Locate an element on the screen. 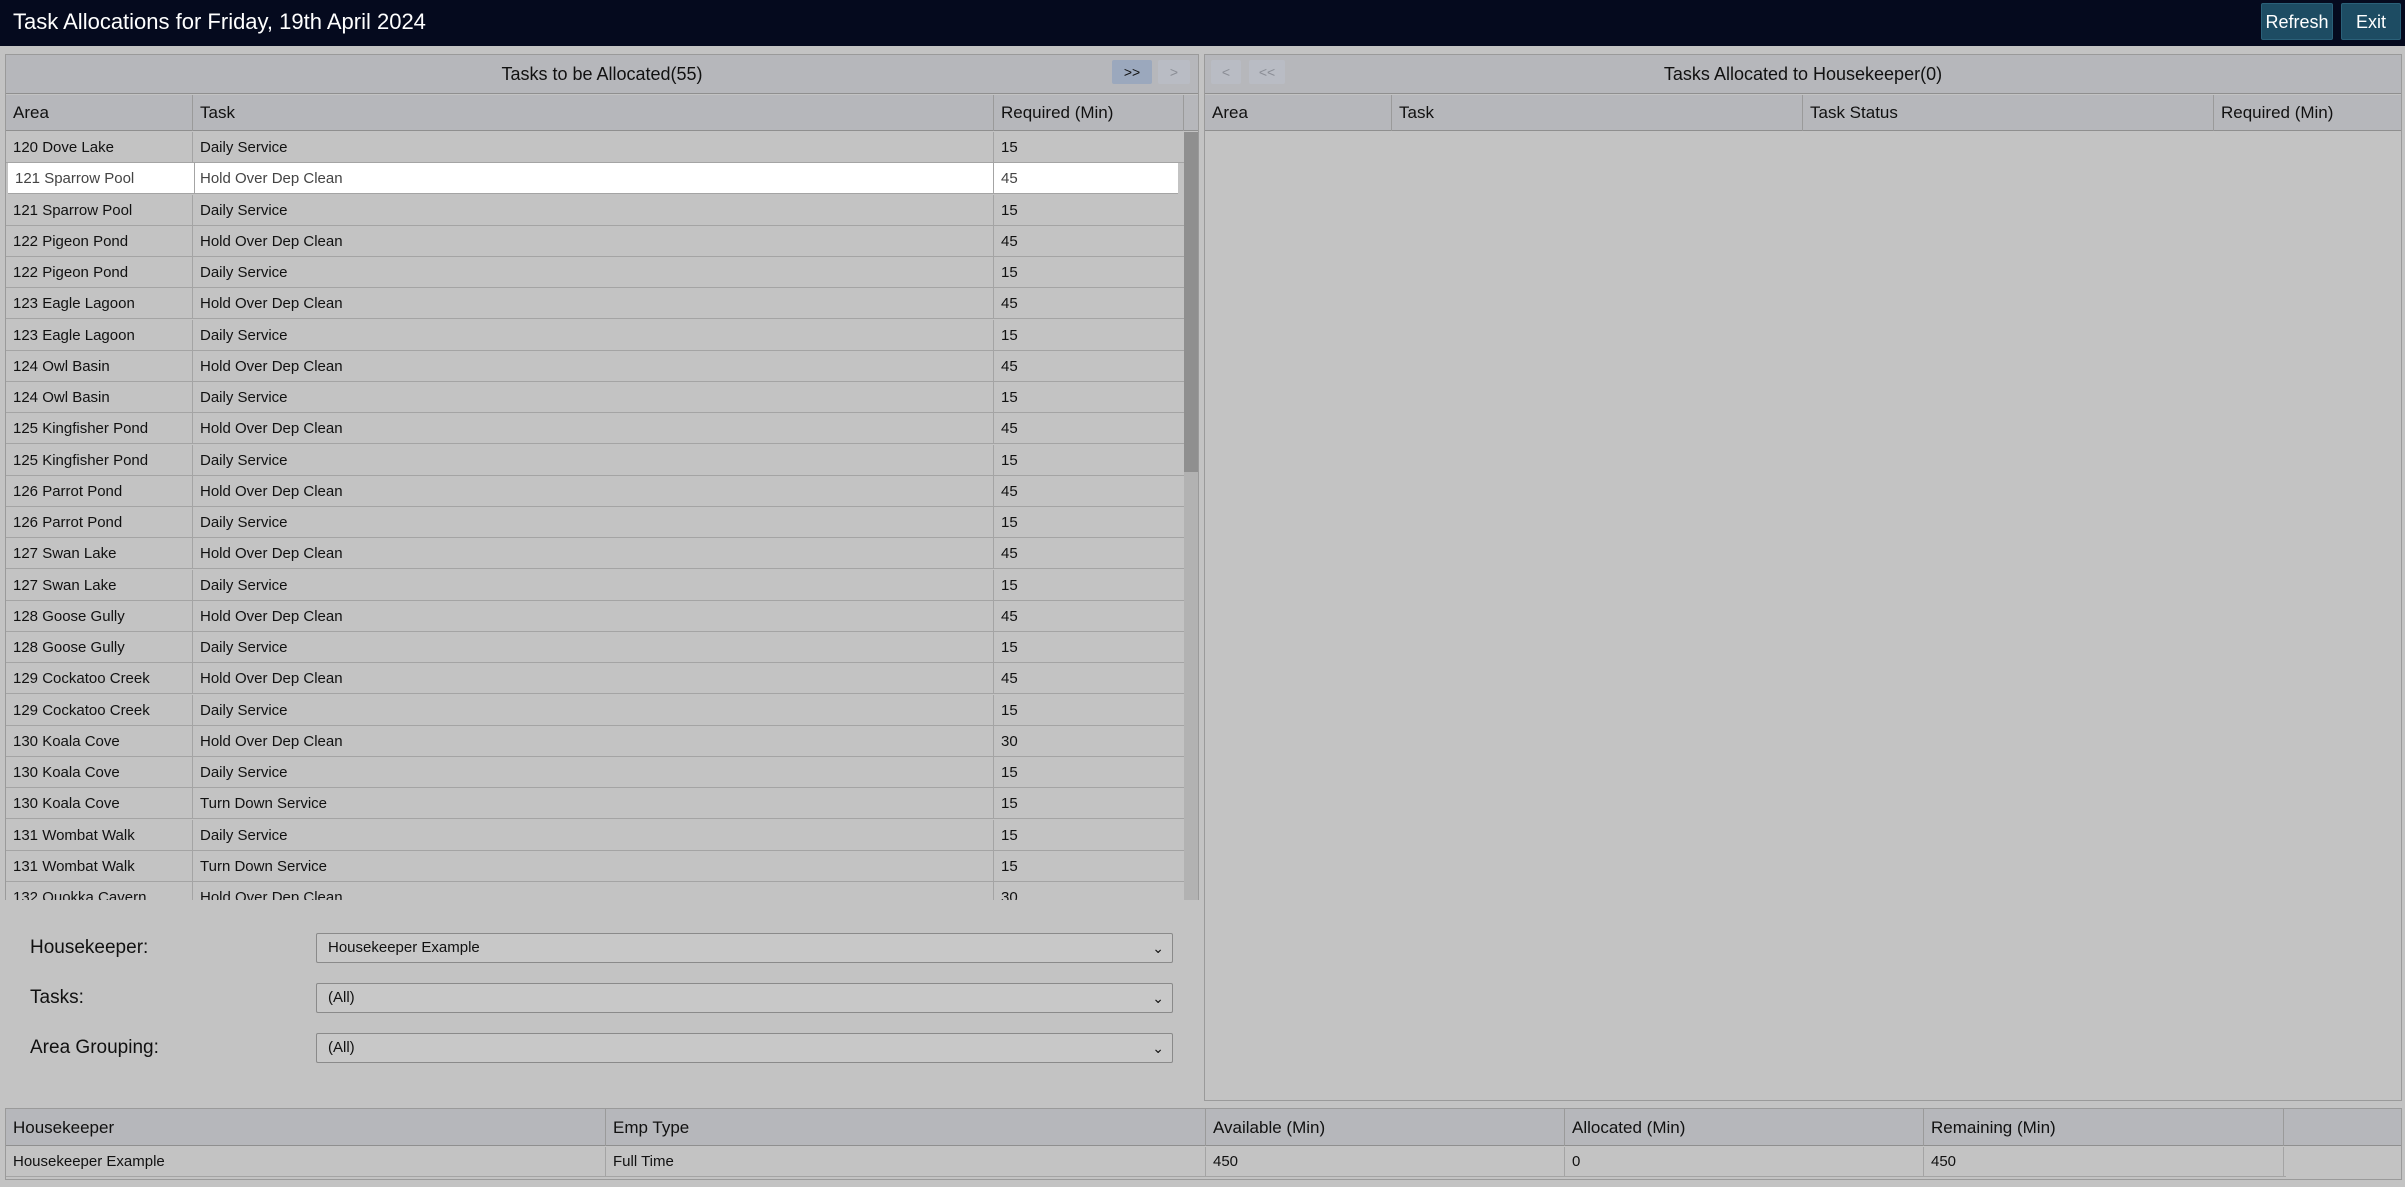 This screenshot has width=2405, height=1187. cell-area: 126 Parrot Pond is located at coordinates (99, 522).